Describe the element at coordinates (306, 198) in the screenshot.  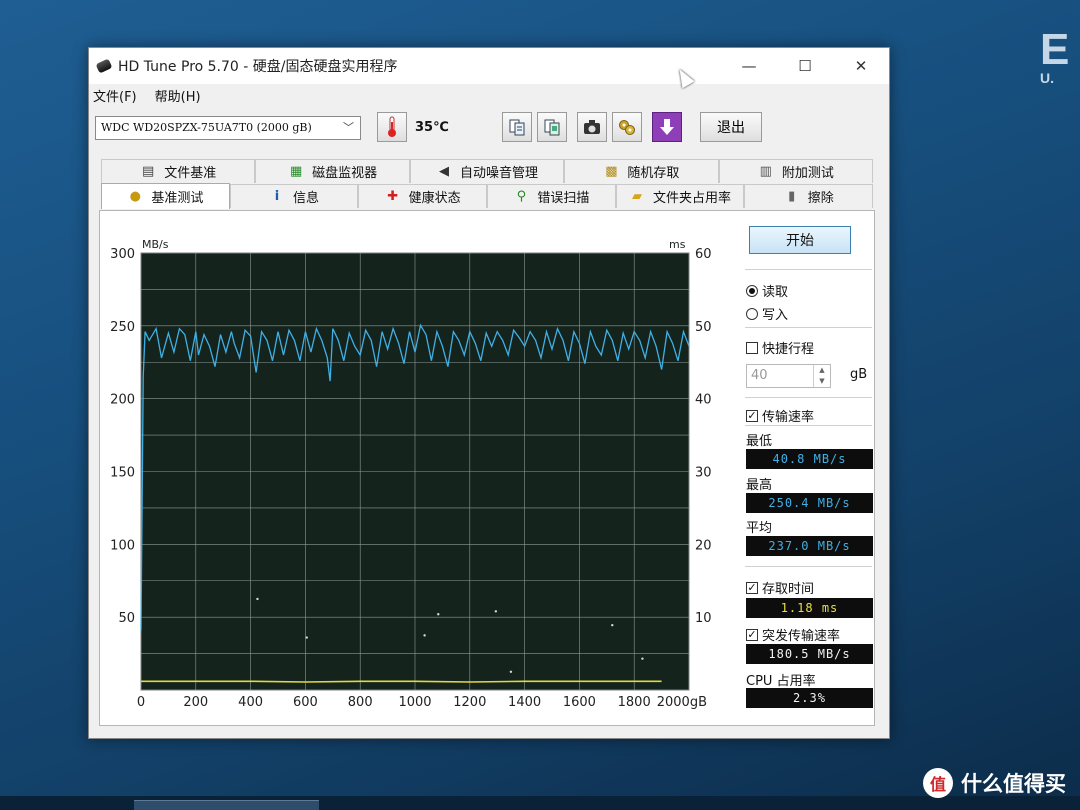
I see `tab-label: 信息` at that location.